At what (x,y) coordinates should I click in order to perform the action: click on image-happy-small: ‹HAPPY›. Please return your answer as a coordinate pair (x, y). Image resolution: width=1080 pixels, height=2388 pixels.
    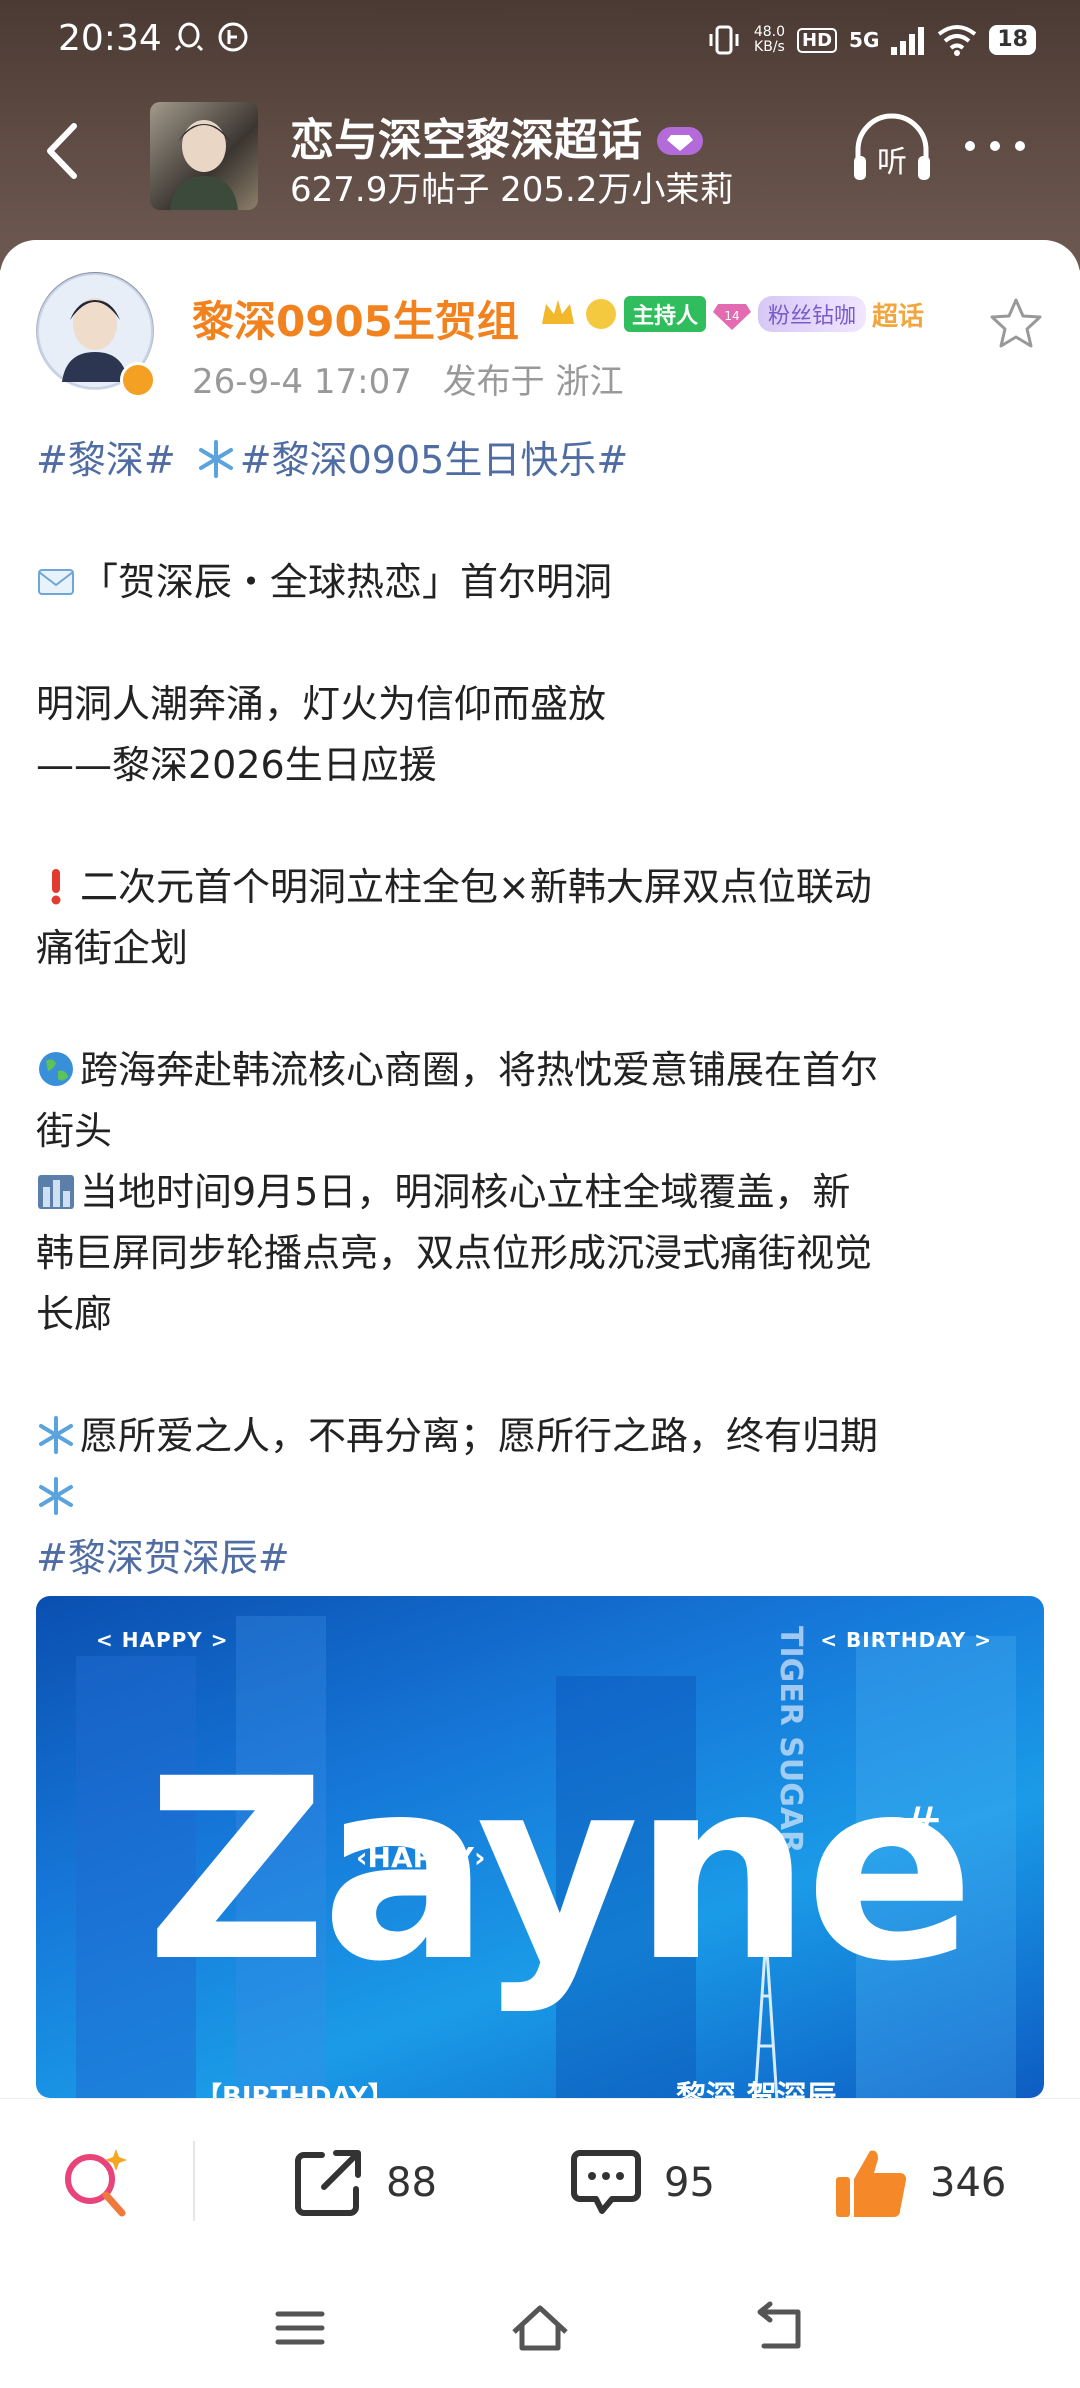
    Looking at the image, I should click on (421, 1857).